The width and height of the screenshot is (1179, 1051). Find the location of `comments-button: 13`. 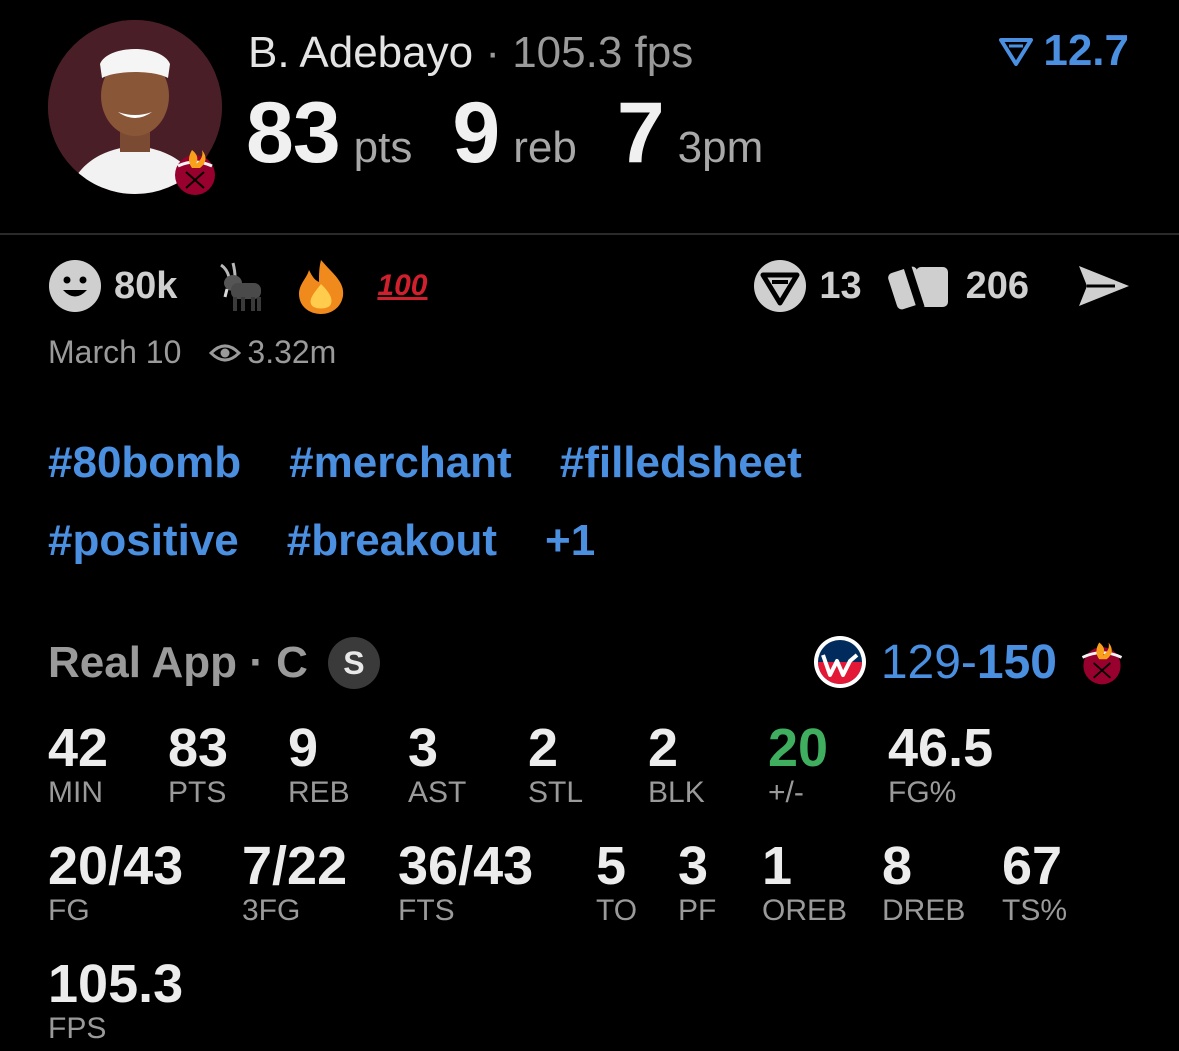

comments-button: 13 is located at coordinates (807, 286).